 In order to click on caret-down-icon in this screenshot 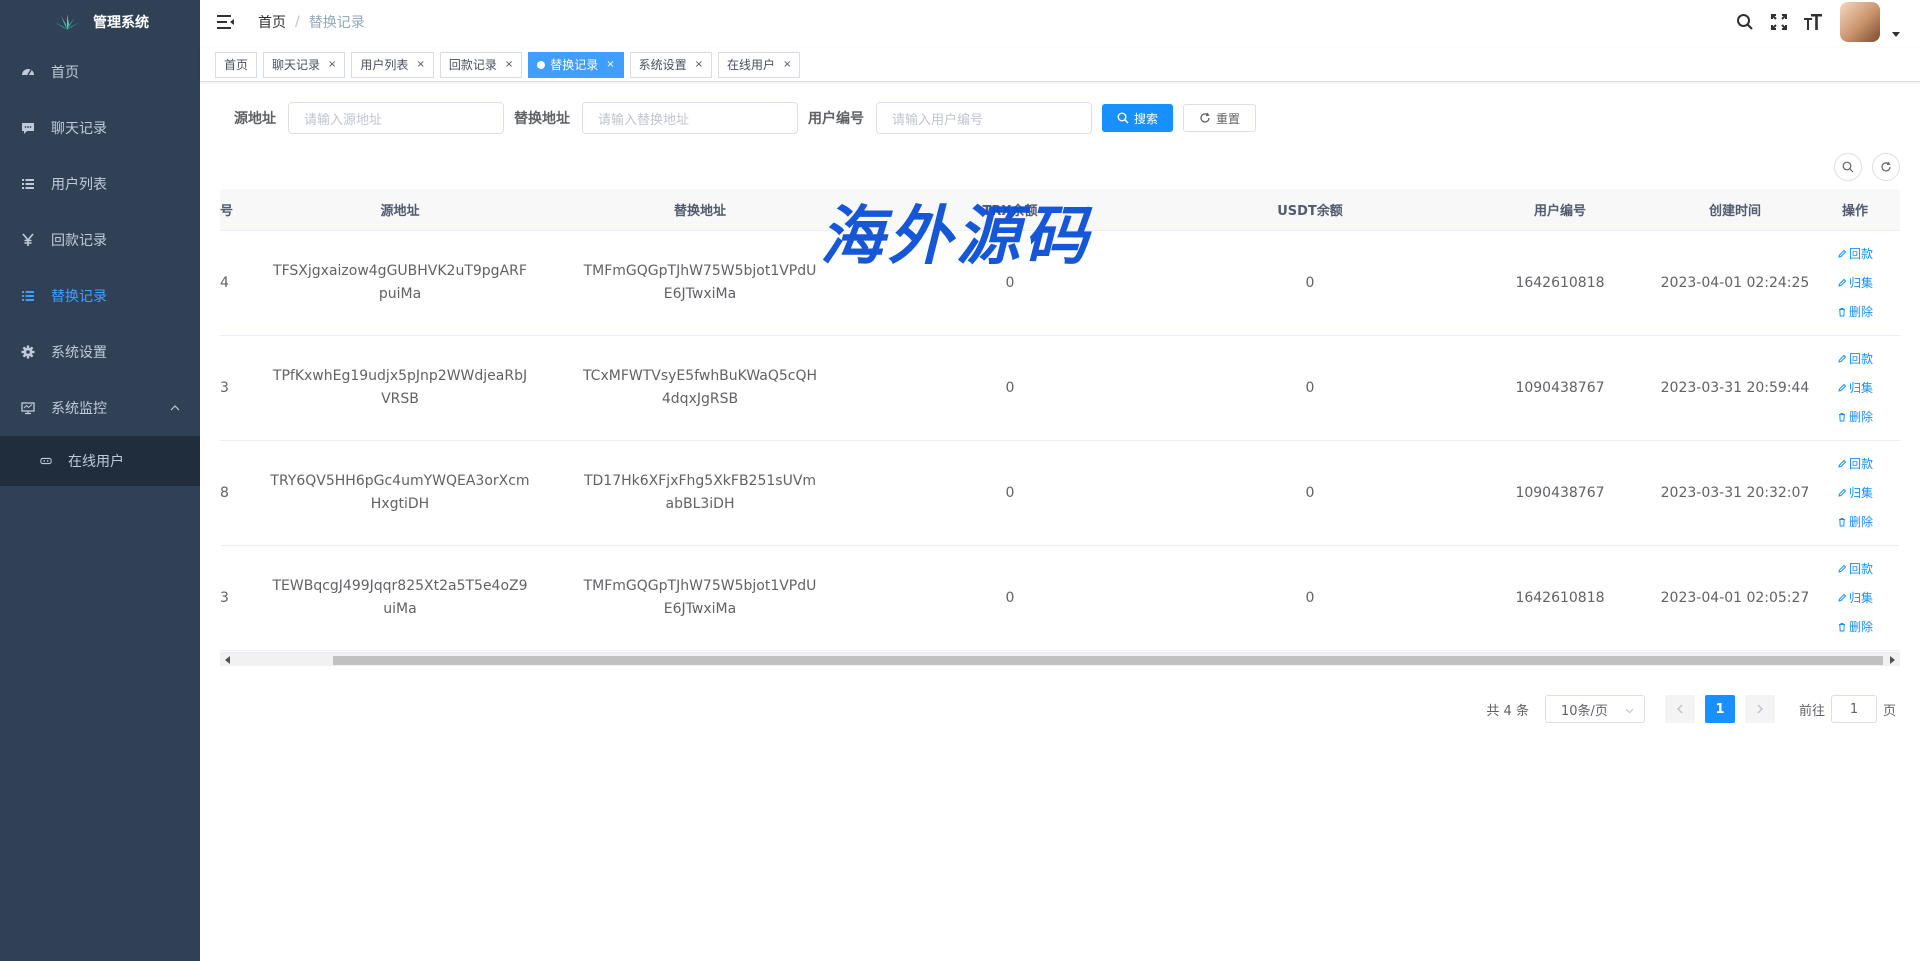, I will do `click(1896, 34)`.